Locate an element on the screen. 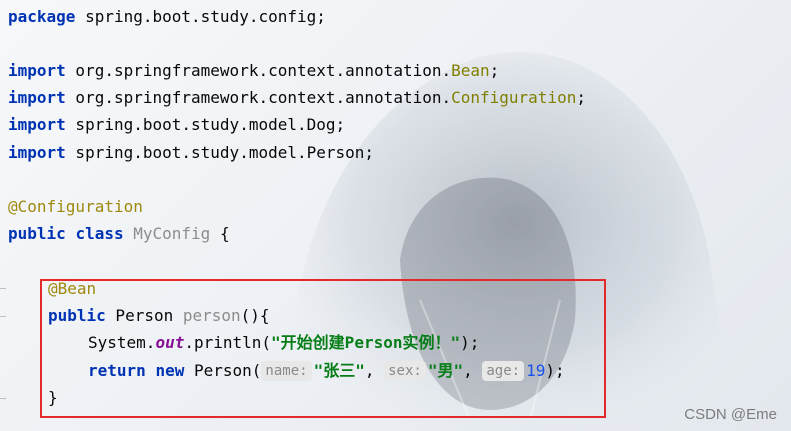 This screenshot has width=791, height=431. watermark: CSDN @Eme is located at coordinates (730, 414).